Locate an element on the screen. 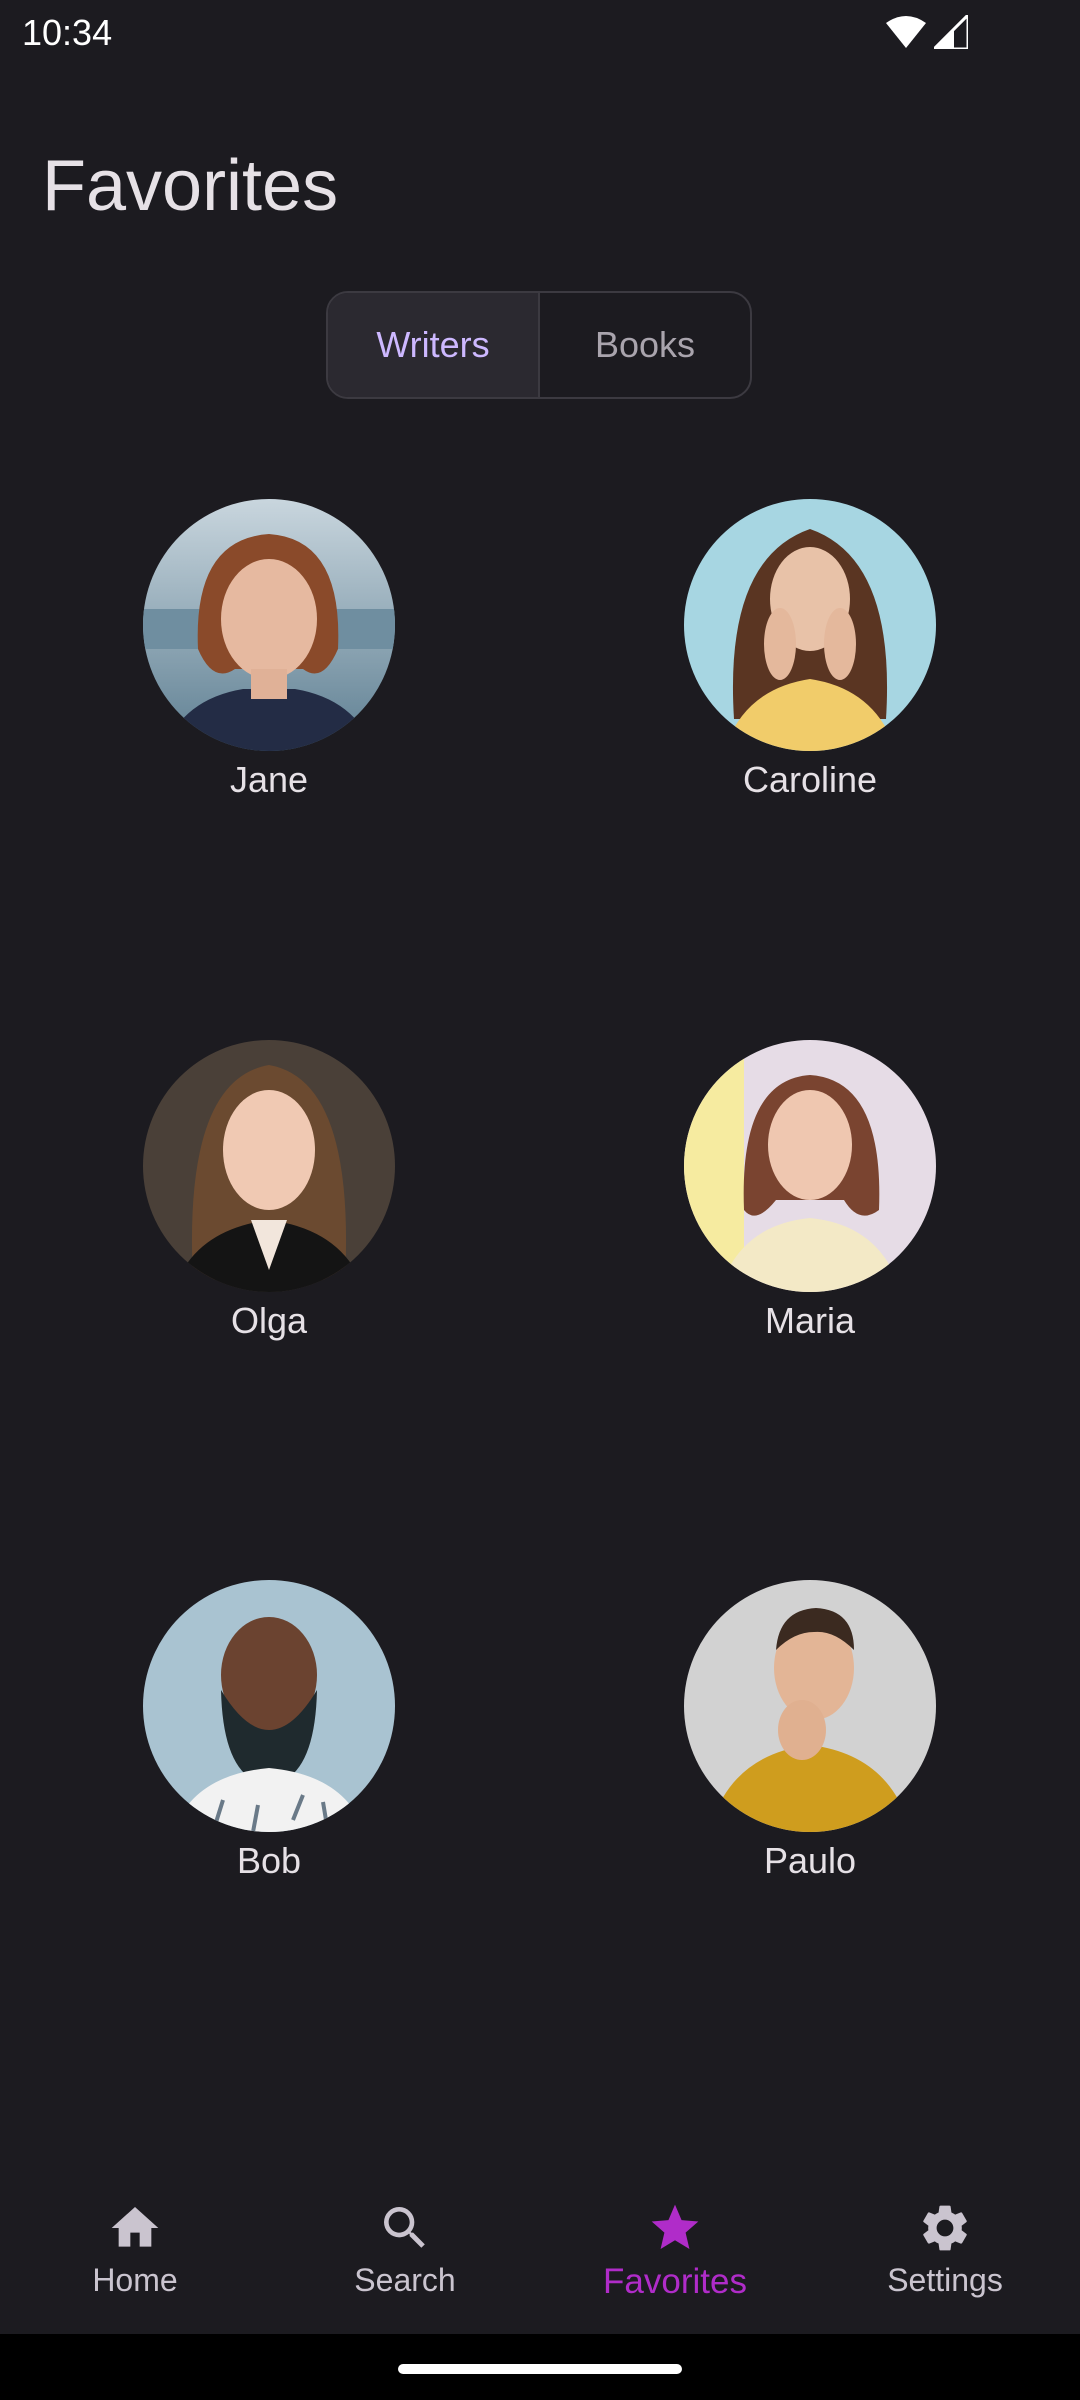  tab-books: Books is located at coordinates (644, 345).